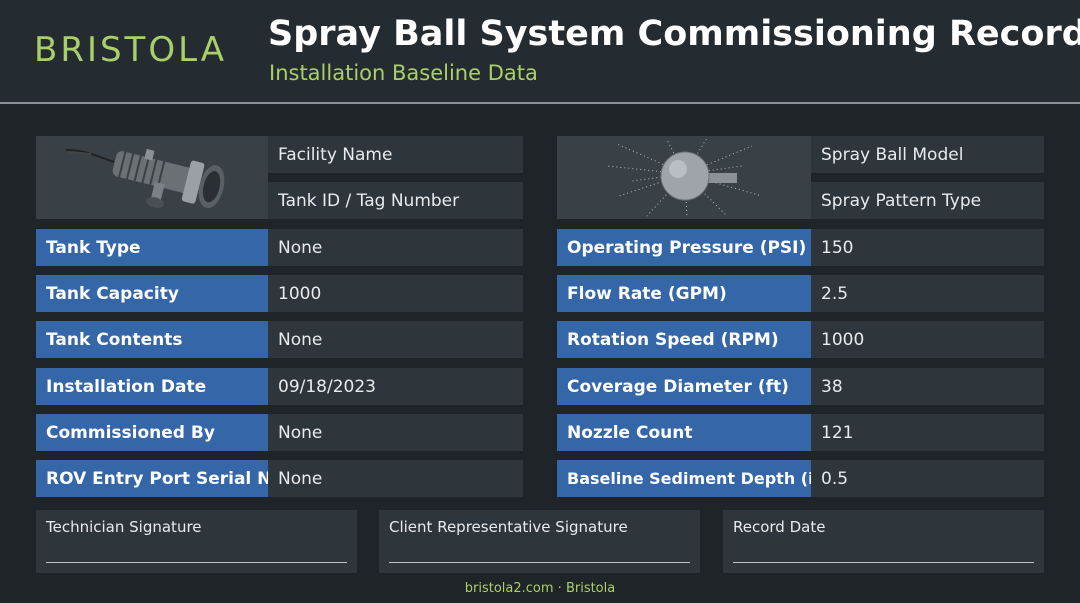 The image size is (1080, 603). I want to click on tank-contents-value: None, so click(395, 339).